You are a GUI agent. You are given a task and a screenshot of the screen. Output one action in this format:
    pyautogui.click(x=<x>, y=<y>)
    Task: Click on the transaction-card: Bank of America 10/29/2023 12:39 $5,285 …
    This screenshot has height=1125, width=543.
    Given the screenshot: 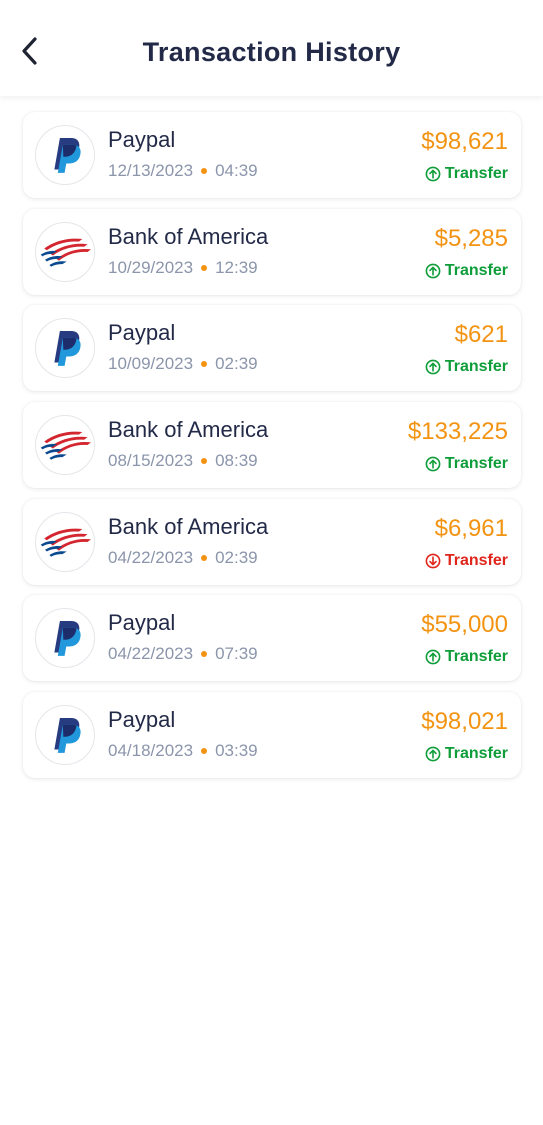 What is the action you would take?
    pyautogui.click(x=272, y=251)
    